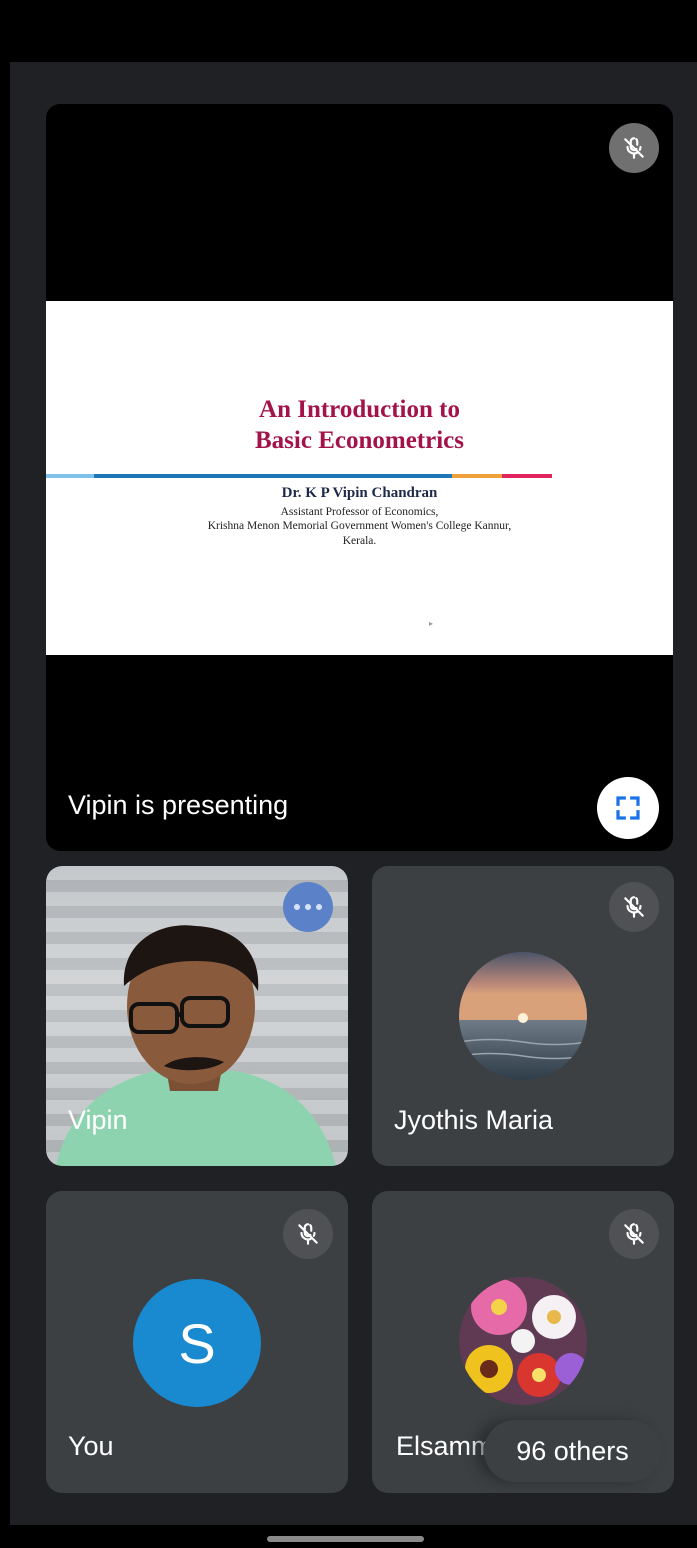  What do you see at coordinates (359, 512) in the screenshot?
I see `slide-affiliation-1: Assistant Professor of Economics,` at bounding box center [359, 512].